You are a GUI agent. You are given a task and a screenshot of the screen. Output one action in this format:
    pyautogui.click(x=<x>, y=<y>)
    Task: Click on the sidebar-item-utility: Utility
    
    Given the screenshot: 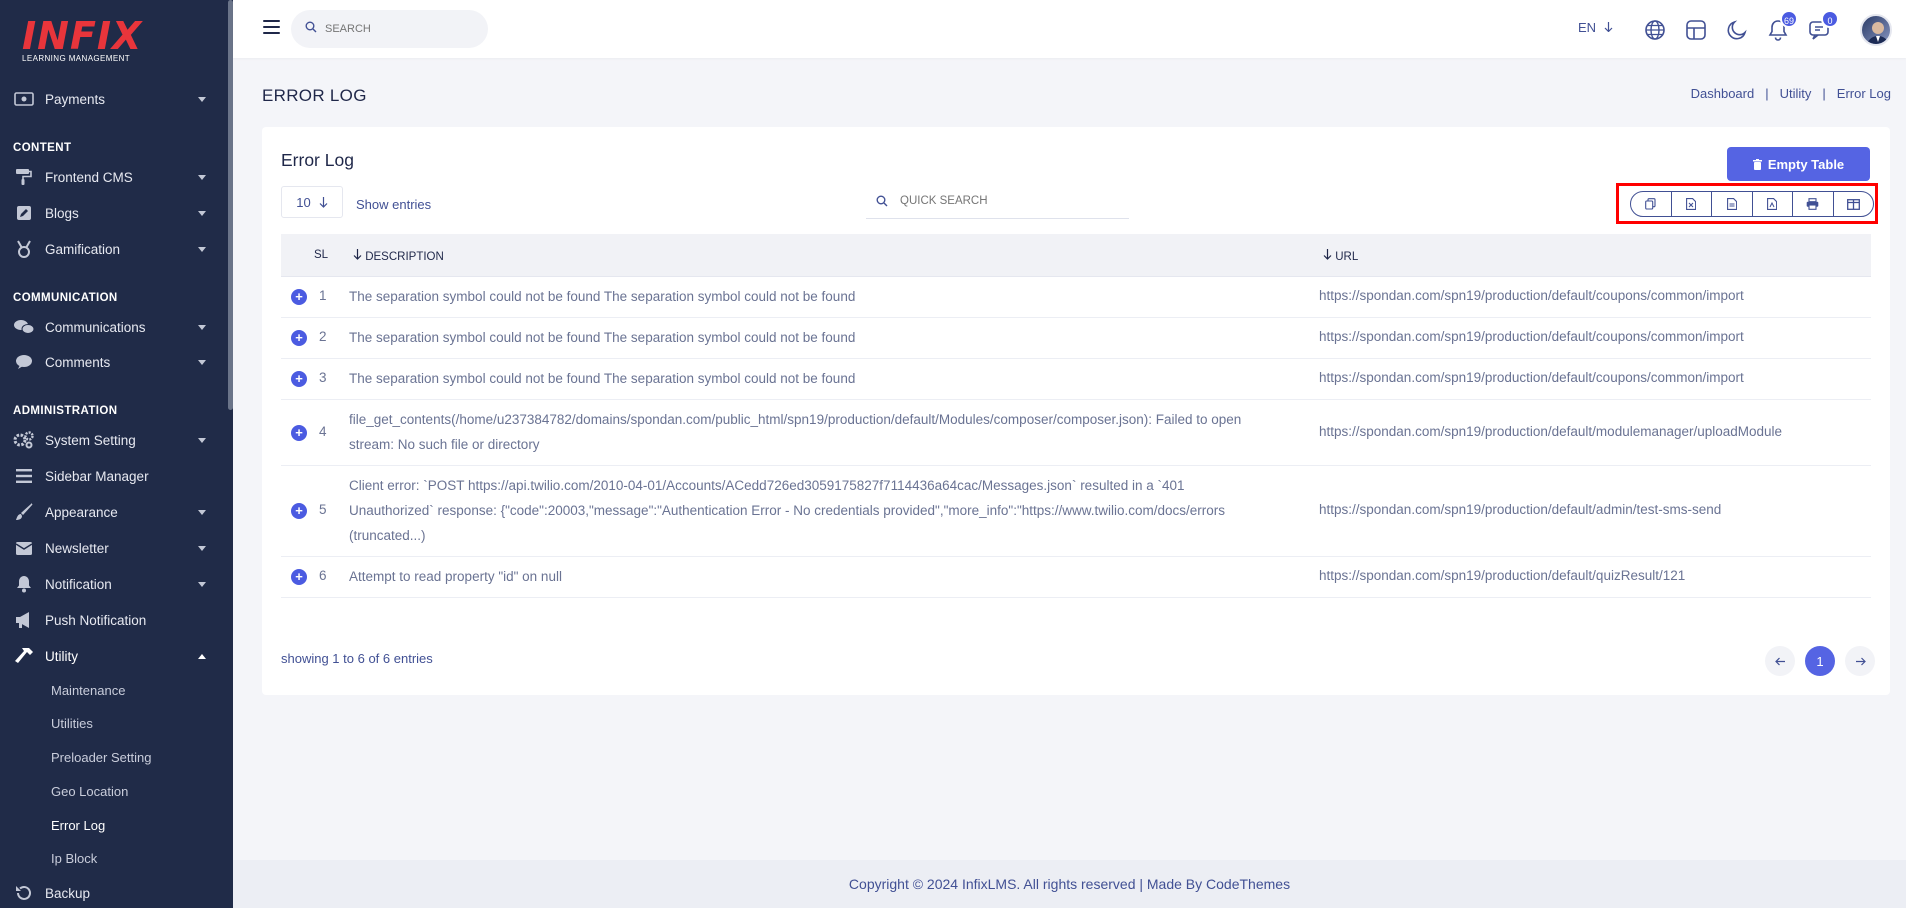 What is the action you would take?
    pyautogui.click(x=114, y=656)
    